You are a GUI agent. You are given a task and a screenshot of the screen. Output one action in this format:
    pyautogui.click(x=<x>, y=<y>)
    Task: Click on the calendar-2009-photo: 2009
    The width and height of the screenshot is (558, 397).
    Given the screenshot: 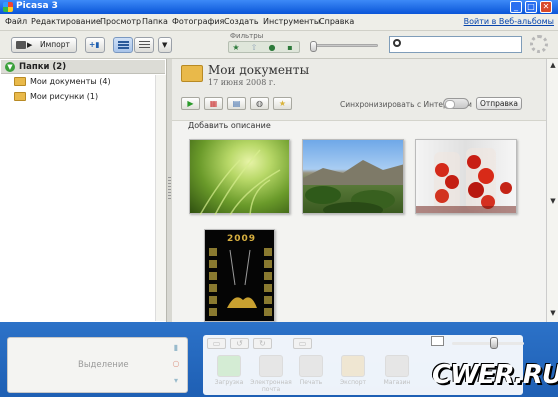 What is the action you would take?
    pyautogui.click(x=239, y=275)
    